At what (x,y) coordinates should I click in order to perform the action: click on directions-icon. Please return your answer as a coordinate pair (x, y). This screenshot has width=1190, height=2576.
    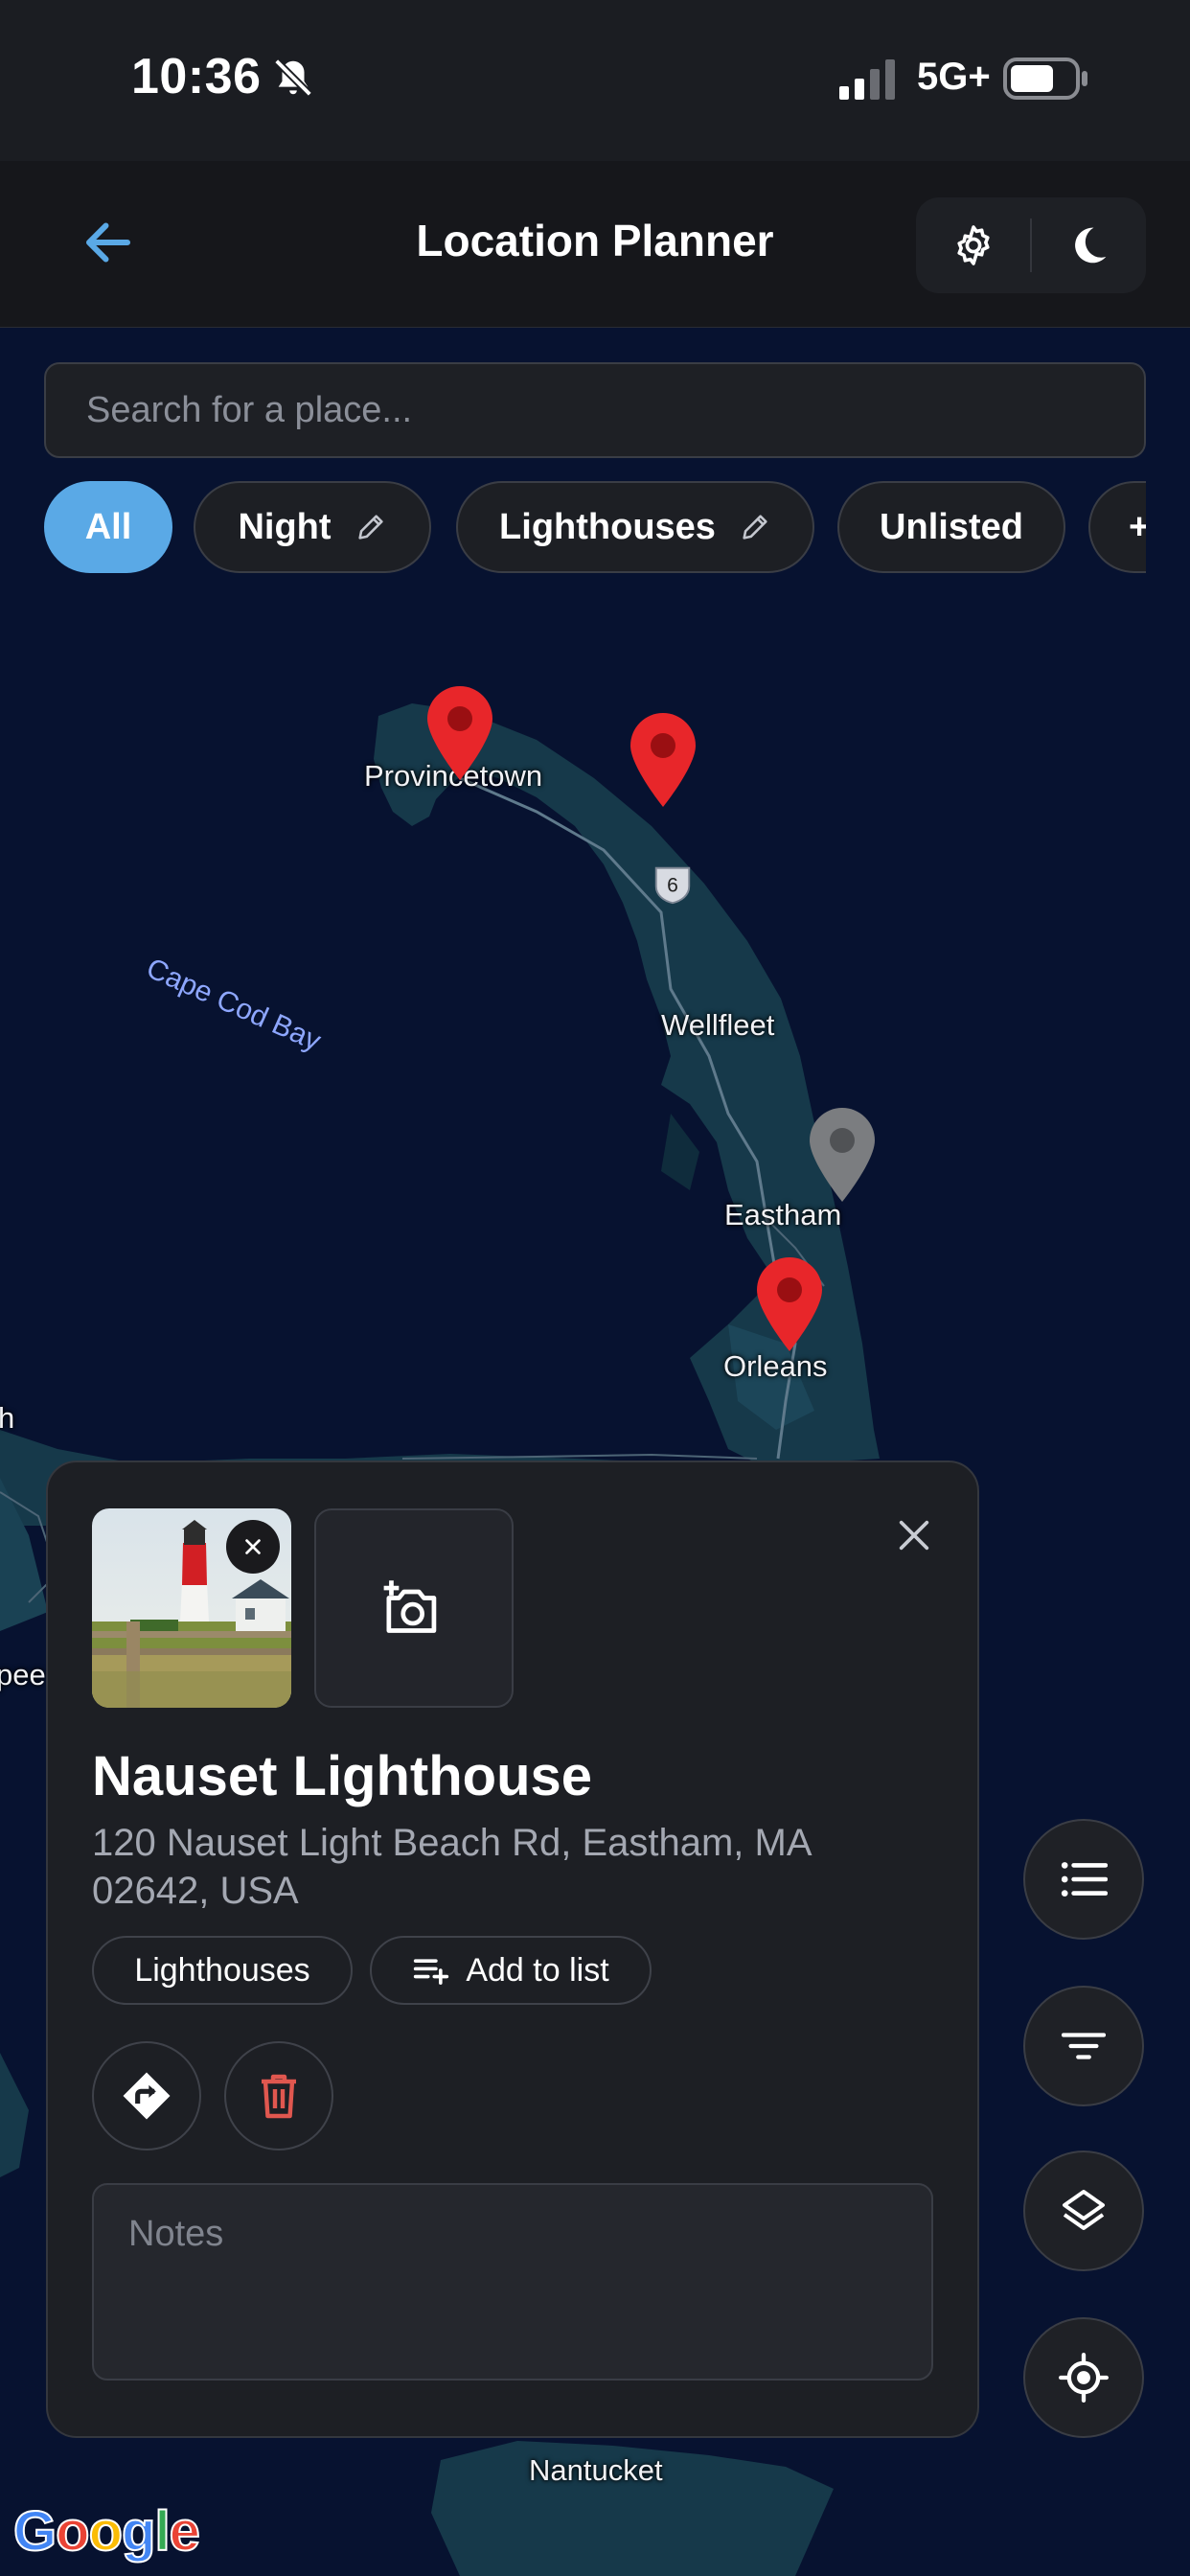
    Looking at the image, I should click on (147, 2096).